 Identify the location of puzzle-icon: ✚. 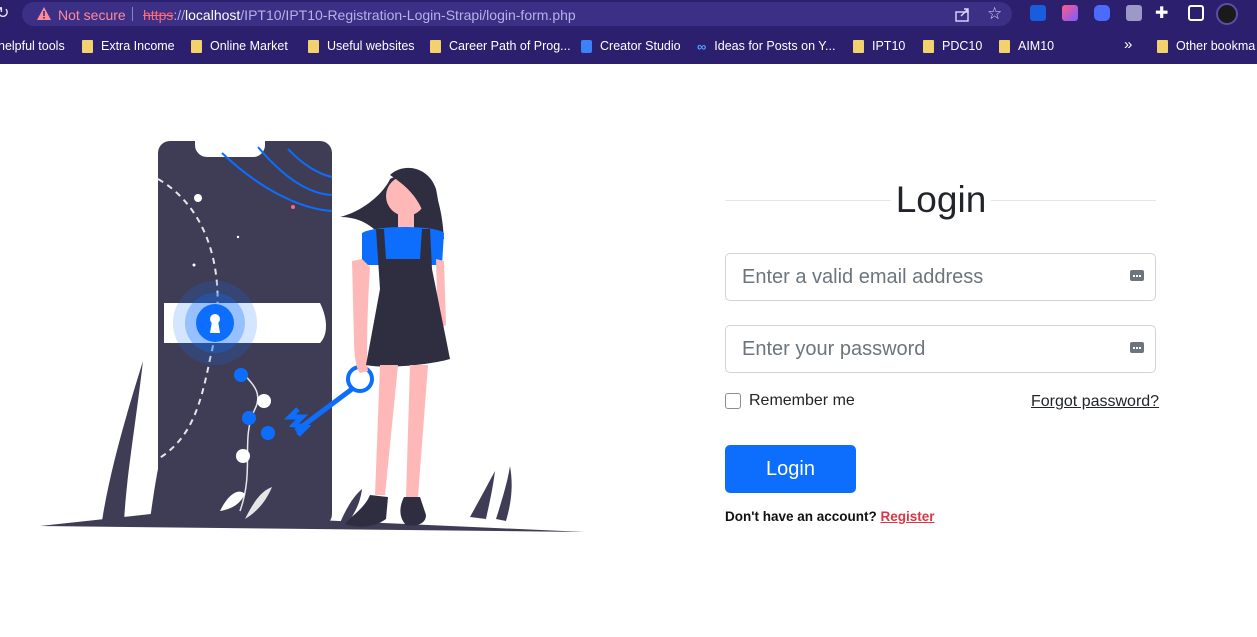
(1161, 13).